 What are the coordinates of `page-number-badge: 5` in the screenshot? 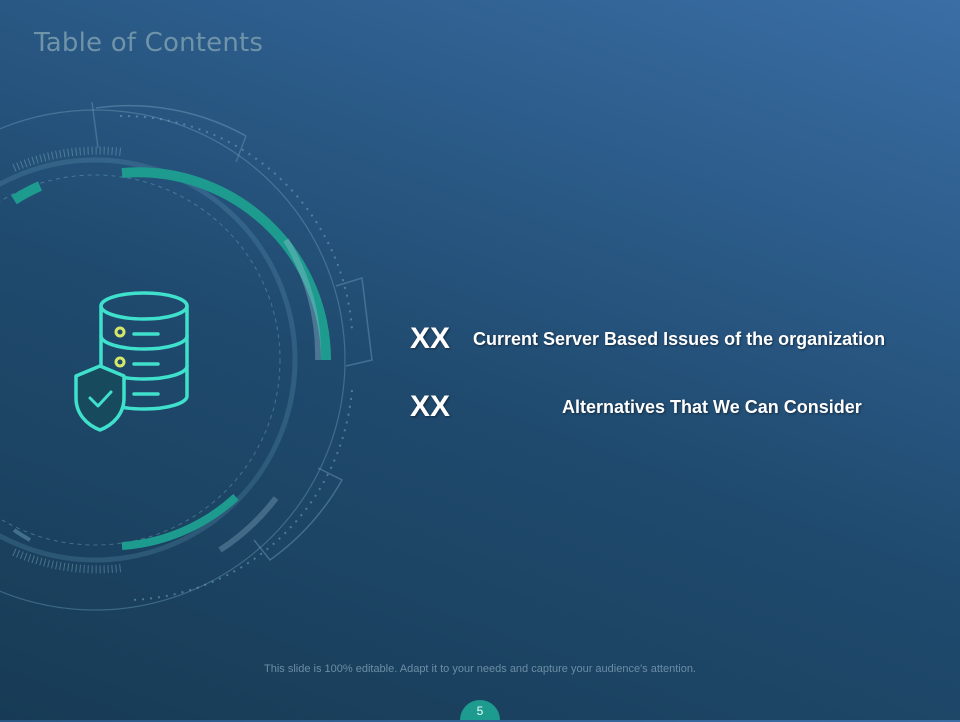 It's located at (480, 710).